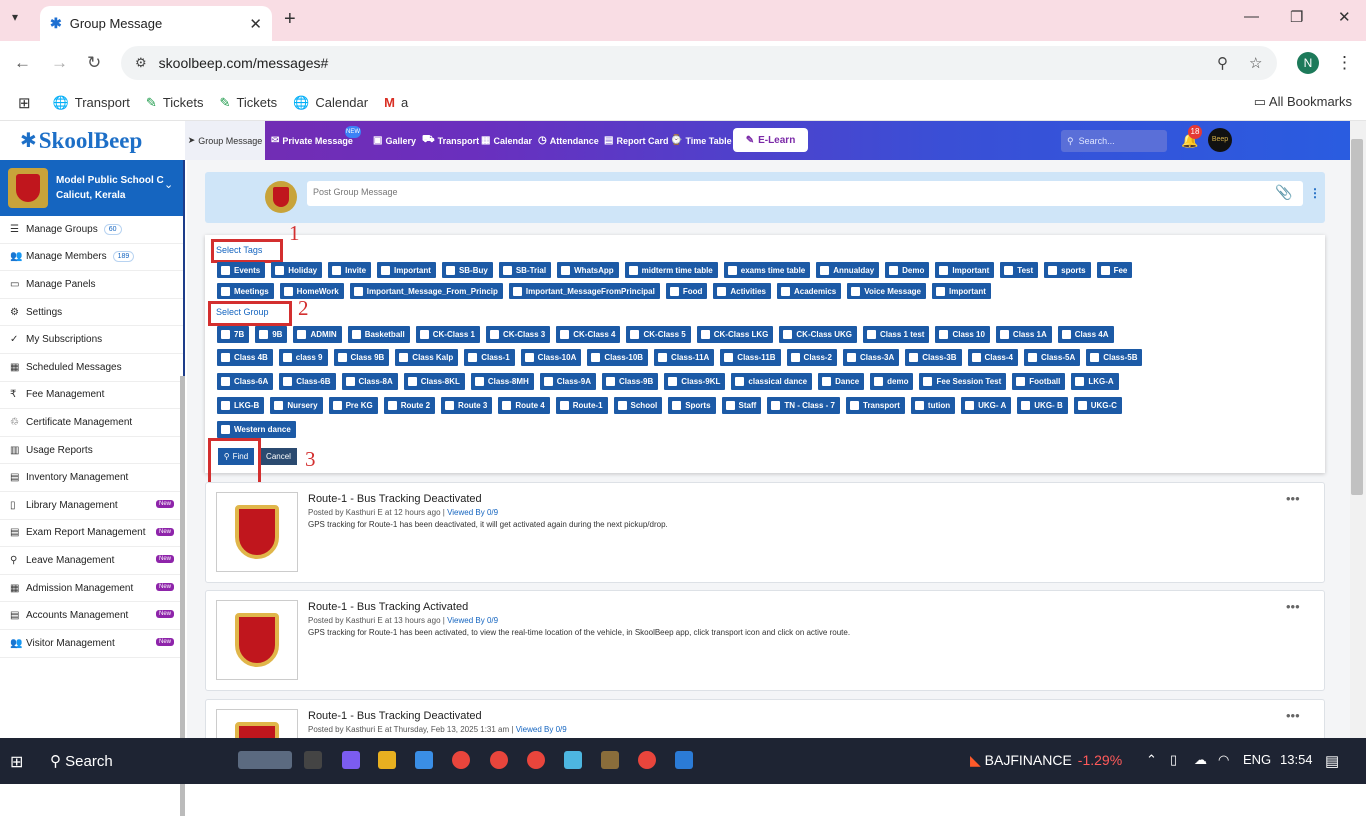  I want to click on tray-phone-icon: ▯, so click(1173, 760).